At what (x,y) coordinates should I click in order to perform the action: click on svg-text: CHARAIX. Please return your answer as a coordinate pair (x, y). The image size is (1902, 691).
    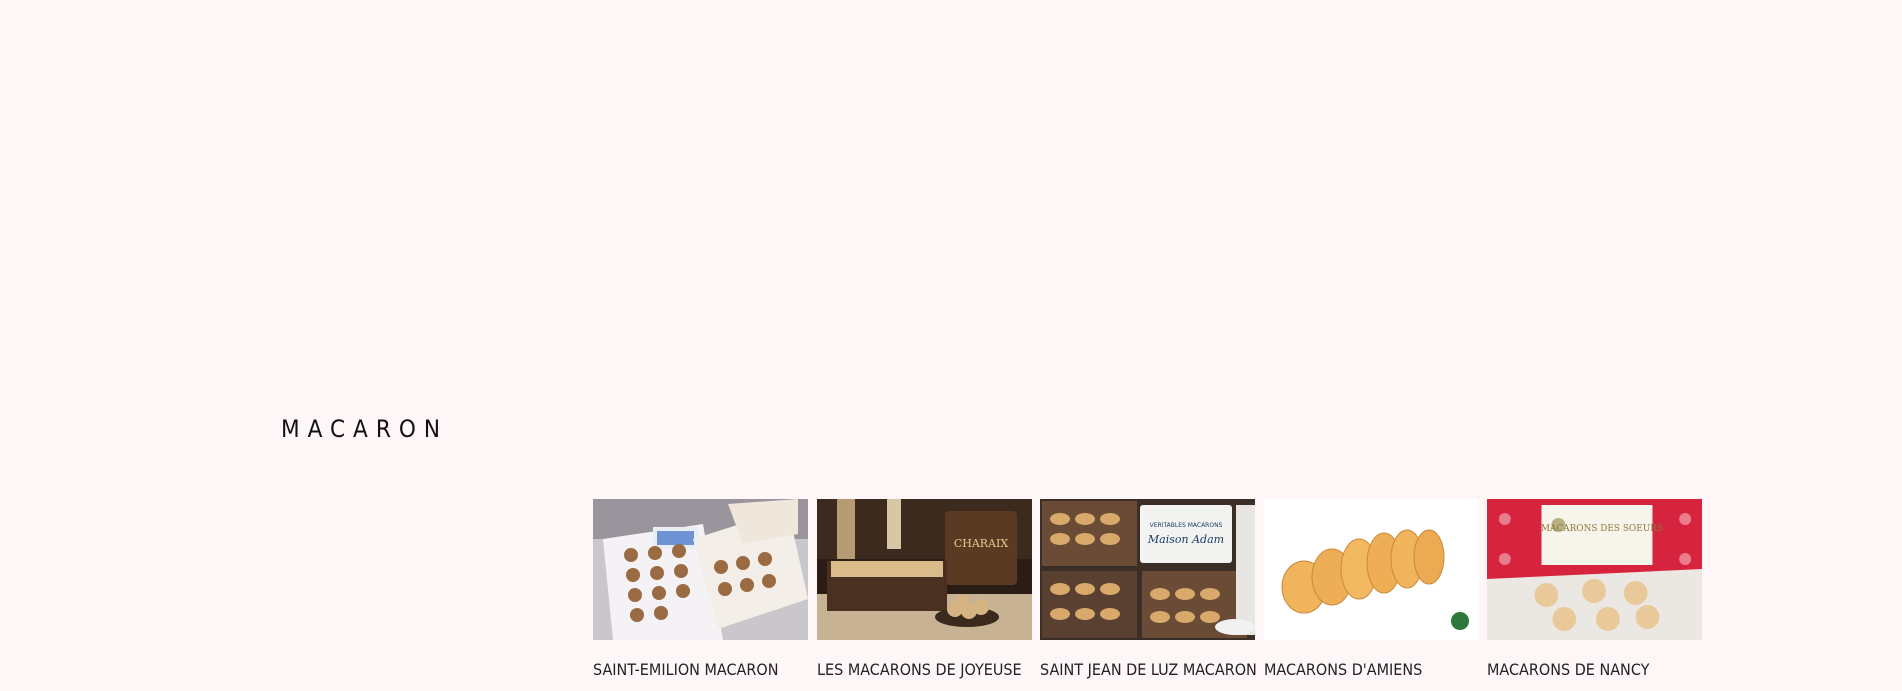
    Looking at the image, I should click on (981, 543).